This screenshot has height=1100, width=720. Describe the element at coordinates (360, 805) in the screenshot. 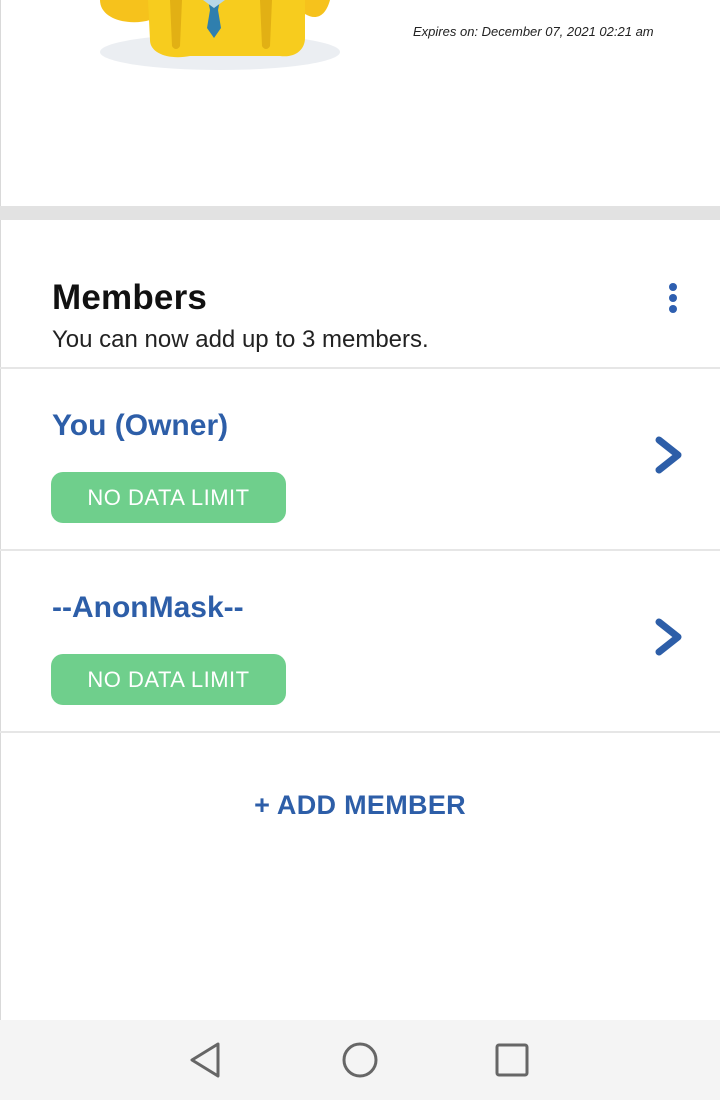

I see `add-member-button: + ADD MEMBER` at that location.